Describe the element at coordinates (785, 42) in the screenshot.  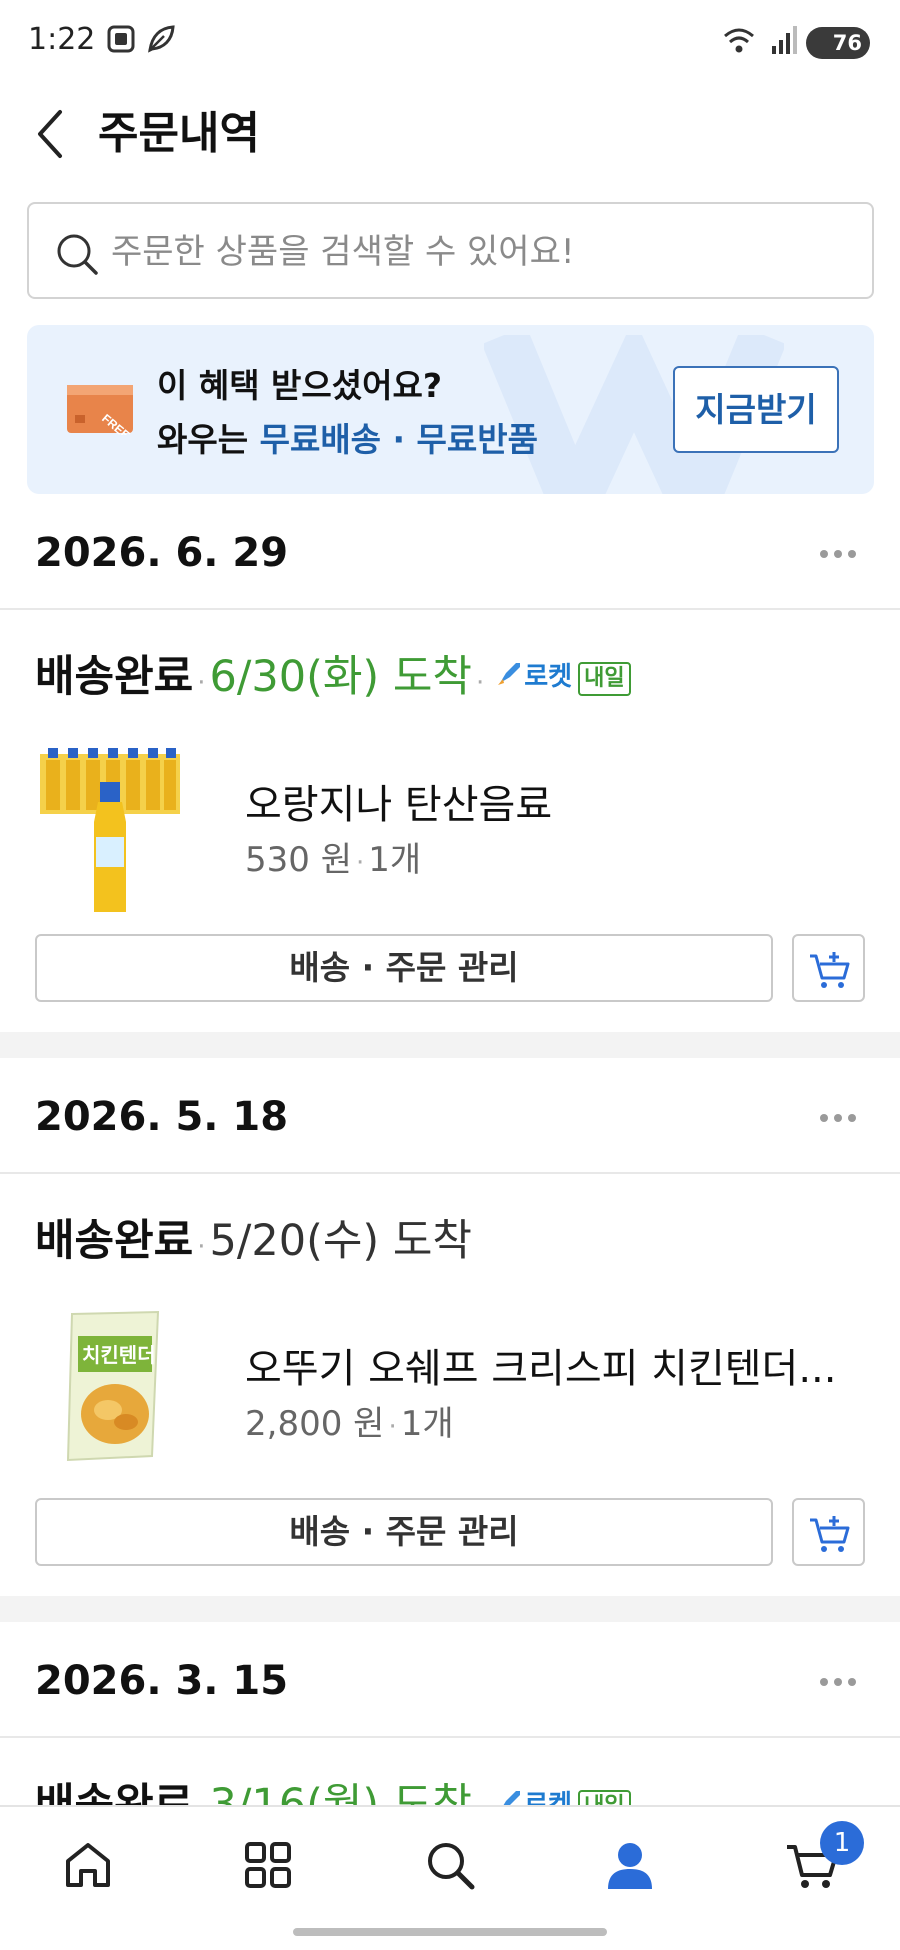
I see `signal-icon` at that location.